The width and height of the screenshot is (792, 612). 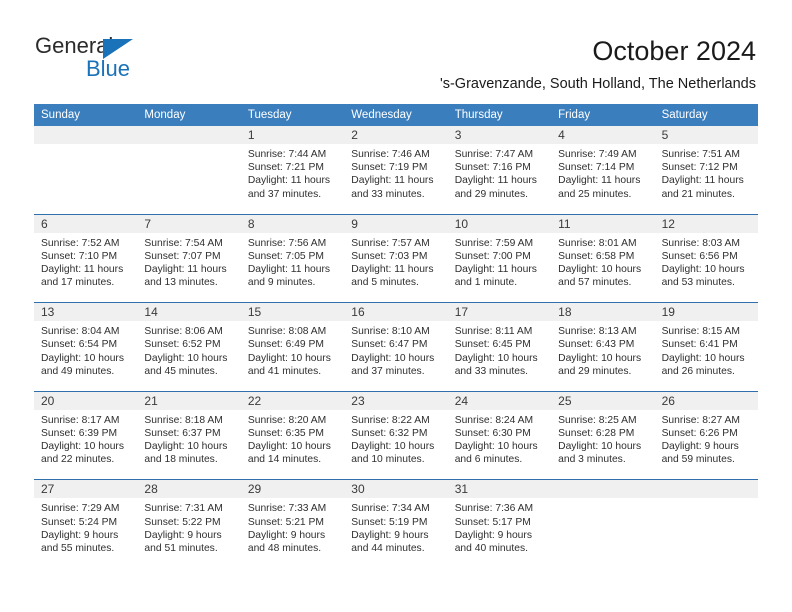 I want to click on daylight-text: Daylight: 10 hours and 57 minutes., so click(x=600, y=276).